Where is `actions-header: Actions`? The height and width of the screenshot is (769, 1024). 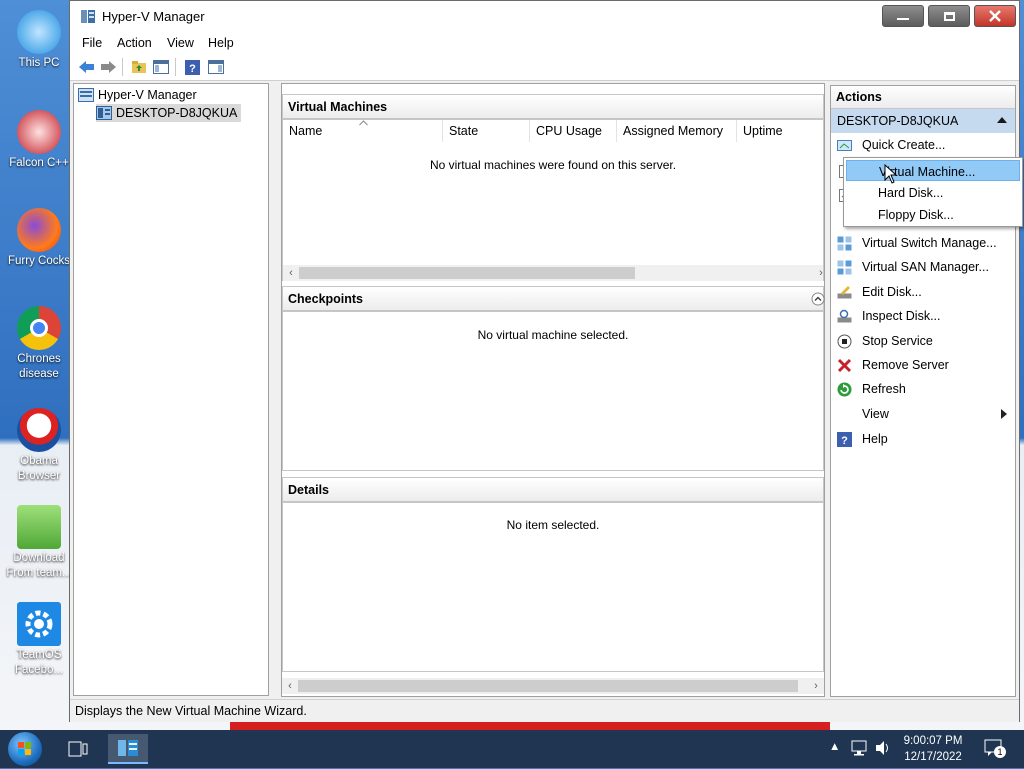 actions-header: Actions is located at coordinates (923, 97).